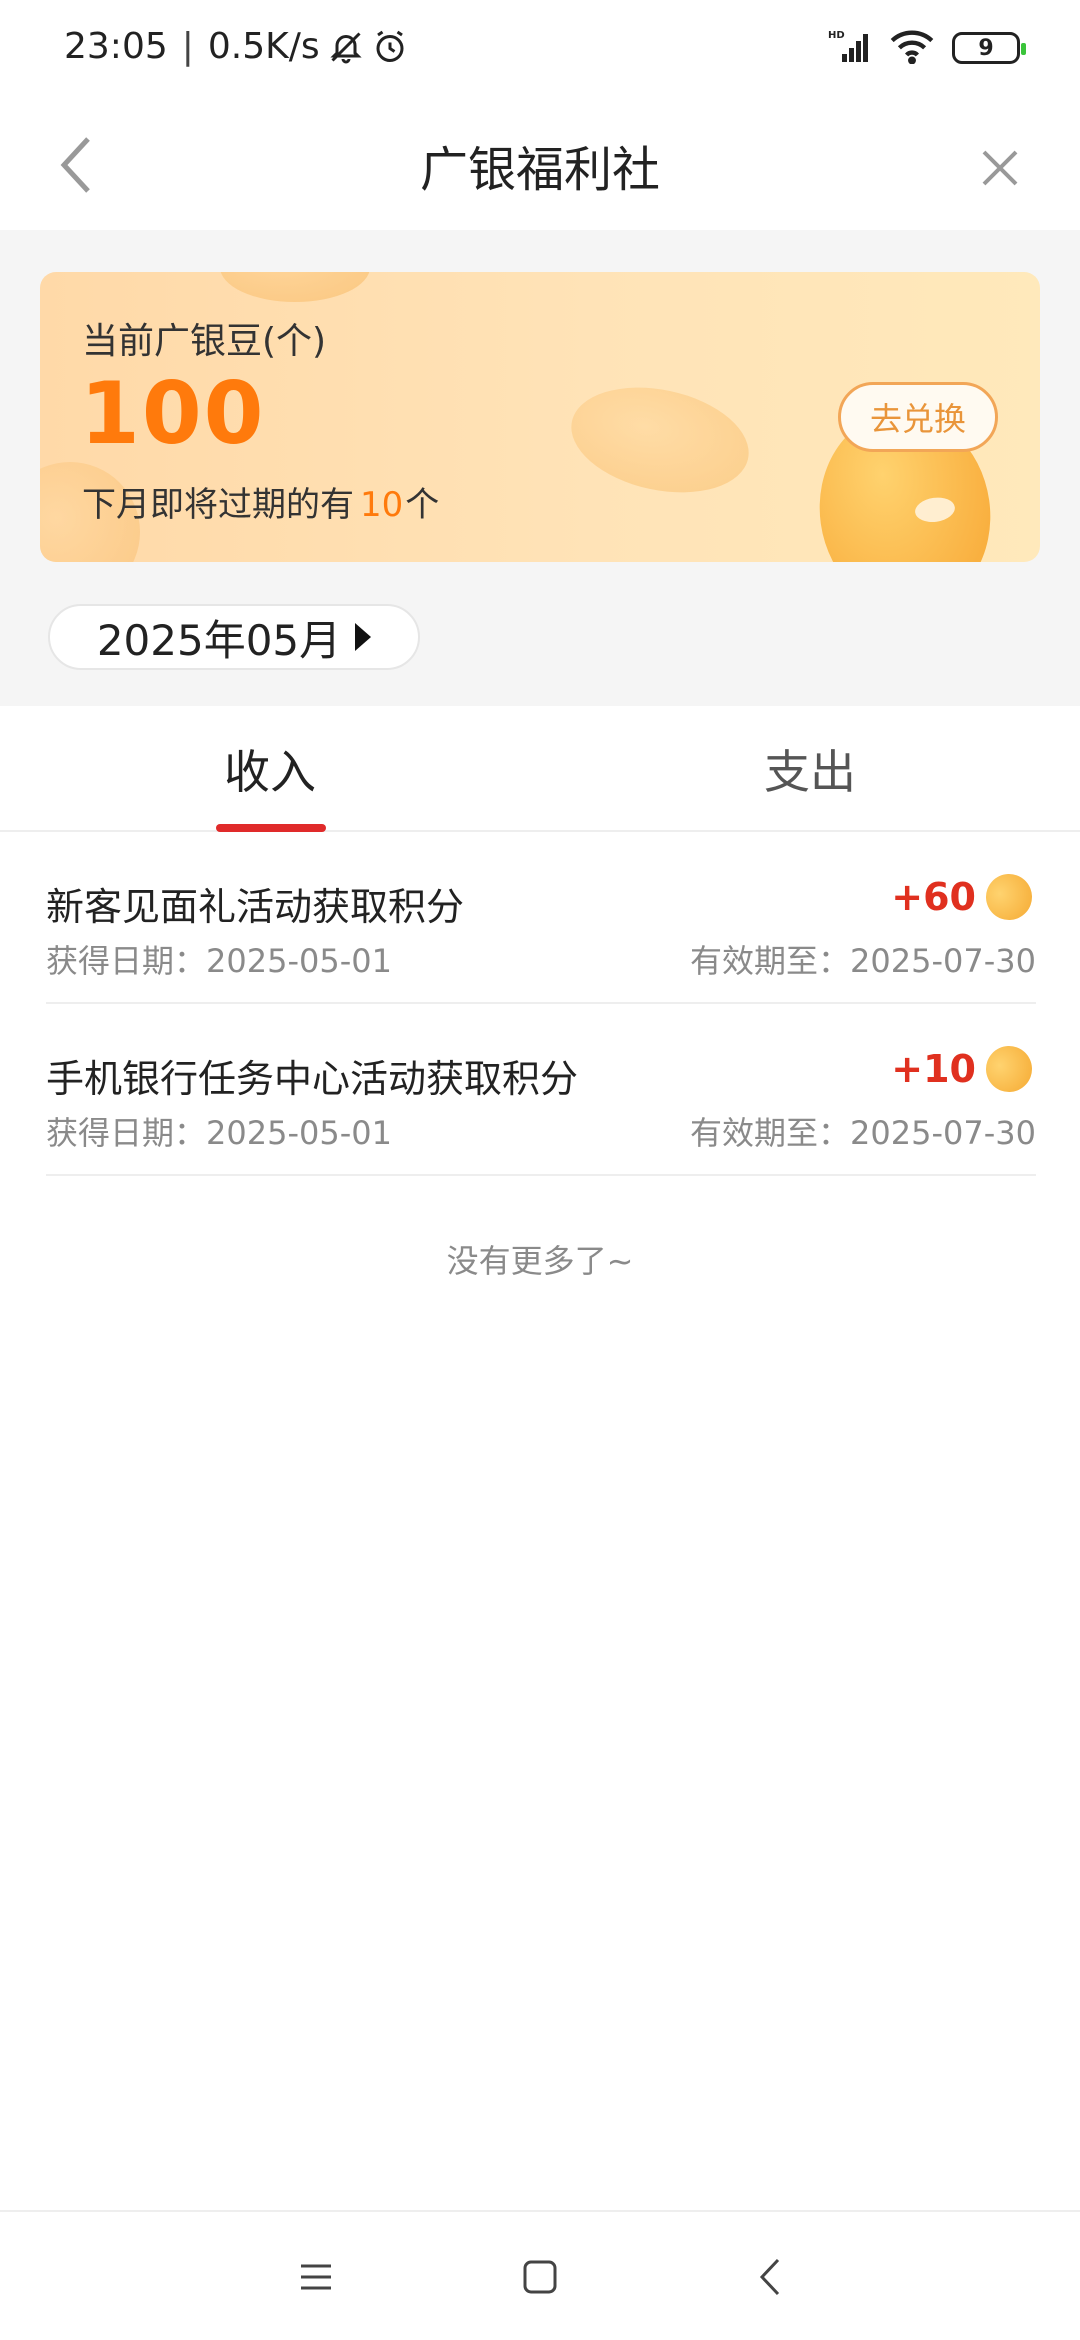 The width and height of the screenshot is (1080, 2340). I want to click on status-left: 23:05 | 0.5K/s, so click(236, 46).